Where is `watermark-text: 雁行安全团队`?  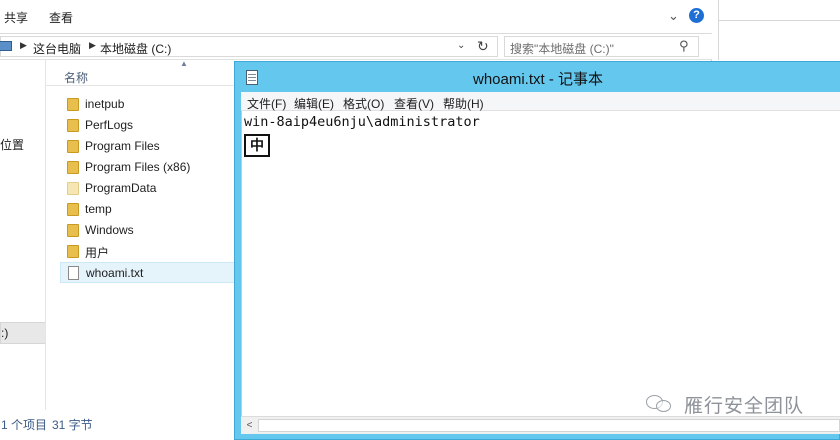
watermark-text: 雁行安全团队 is located at coordinates (744, 406).